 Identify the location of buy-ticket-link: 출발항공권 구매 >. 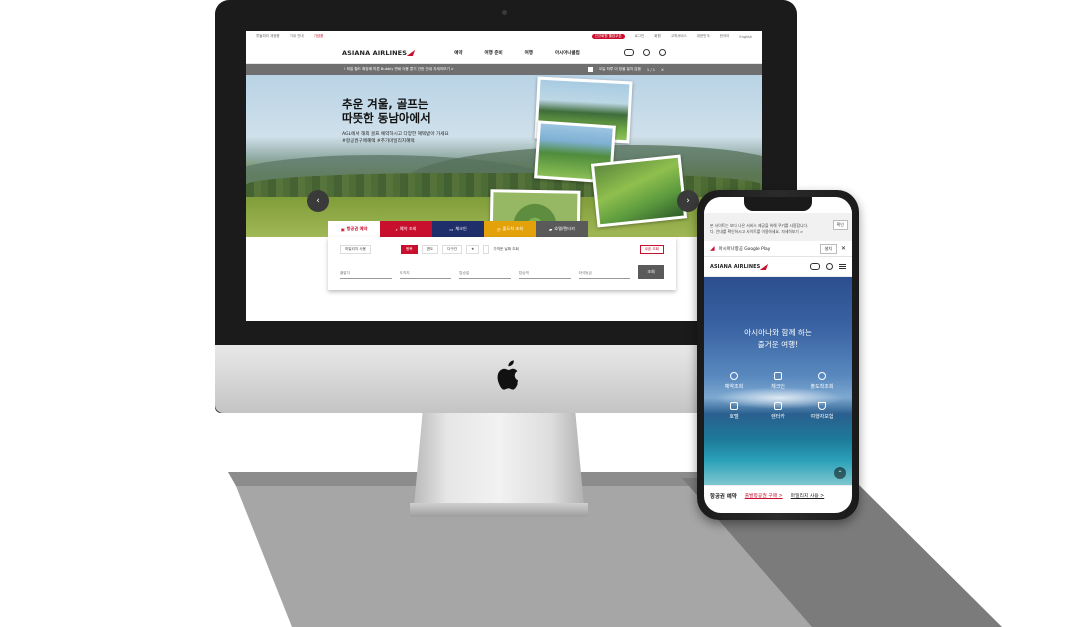
(764, 495).